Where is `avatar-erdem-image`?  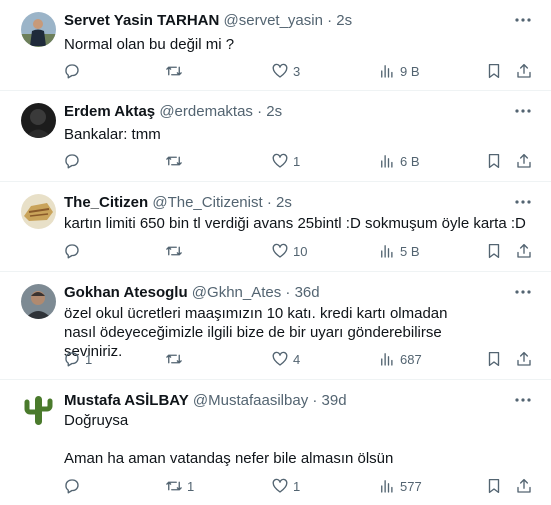 avatar-erdem-image is located at coordinates (38, 120).